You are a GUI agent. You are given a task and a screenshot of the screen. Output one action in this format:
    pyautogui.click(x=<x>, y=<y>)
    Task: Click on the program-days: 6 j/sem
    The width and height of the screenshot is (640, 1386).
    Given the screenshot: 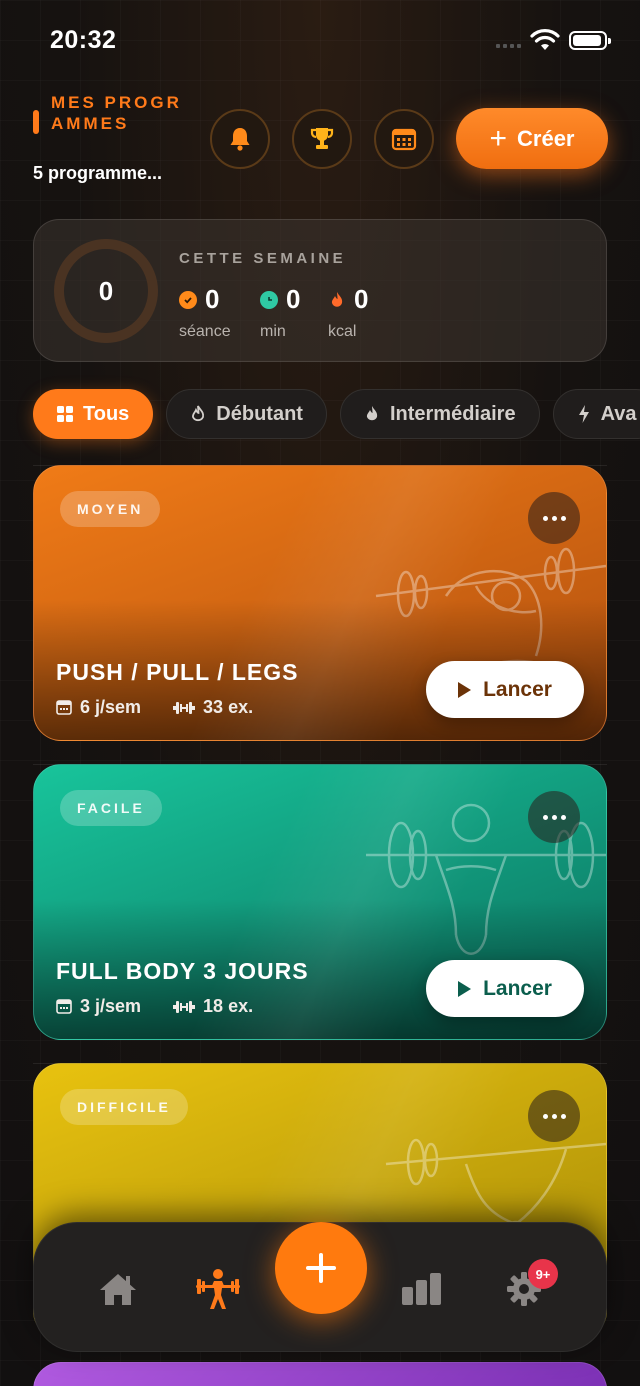 What is the action you would take?
    pyautogui.click(x=111, y=707)
    